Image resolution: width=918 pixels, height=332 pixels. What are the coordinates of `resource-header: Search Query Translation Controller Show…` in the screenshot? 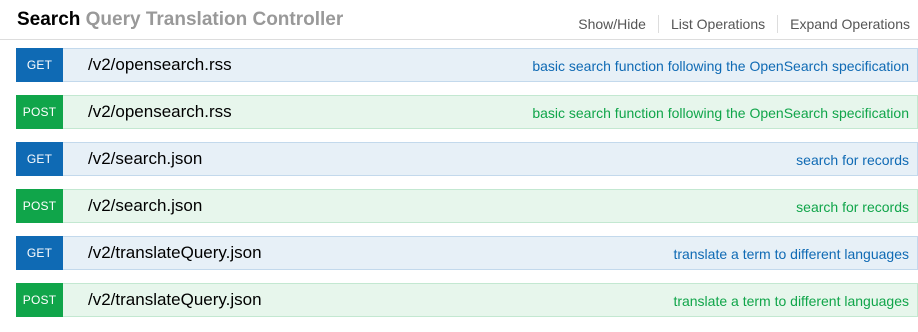 It's located at (459, 20).